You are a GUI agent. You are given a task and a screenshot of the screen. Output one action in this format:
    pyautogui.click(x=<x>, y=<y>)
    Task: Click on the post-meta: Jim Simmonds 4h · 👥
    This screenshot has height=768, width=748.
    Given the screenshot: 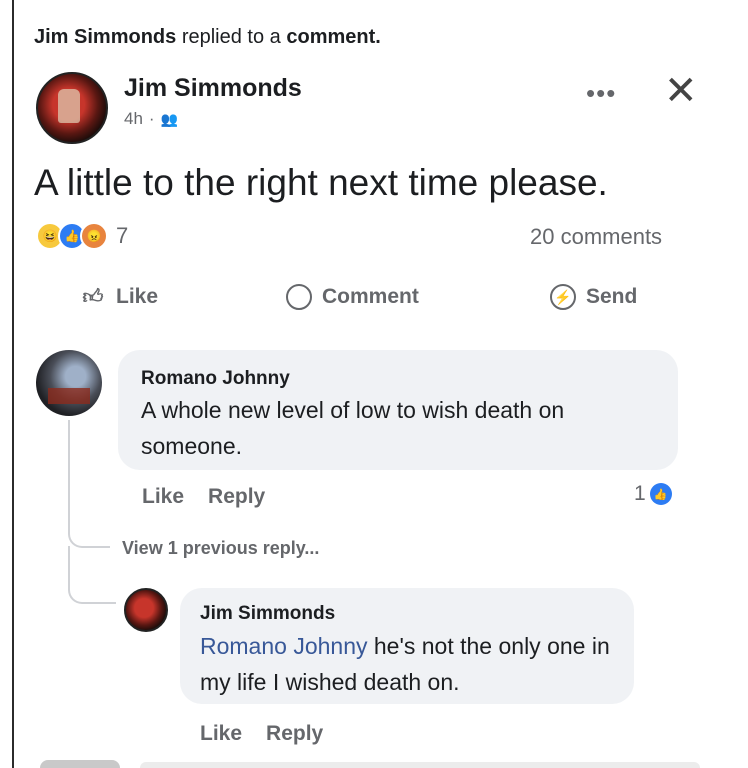 What is the action you would take?
    pyautogui.click(x=213, y=100)
    